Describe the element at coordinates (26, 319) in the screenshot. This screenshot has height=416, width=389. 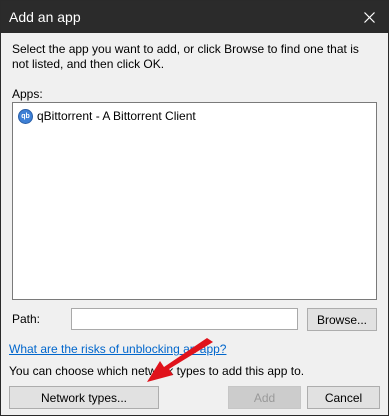
I see `path-label: Path:` at that location.